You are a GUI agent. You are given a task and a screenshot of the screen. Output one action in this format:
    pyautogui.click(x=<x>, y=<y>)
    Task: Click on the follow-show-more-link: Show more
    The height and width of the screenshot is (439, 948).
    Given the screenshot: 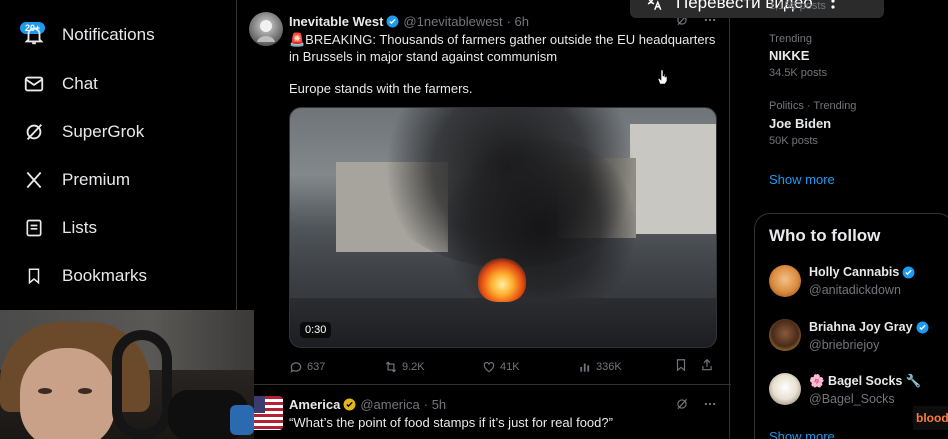 What is the action you would take?
    pyautogui.click(x=802, y=434)
    